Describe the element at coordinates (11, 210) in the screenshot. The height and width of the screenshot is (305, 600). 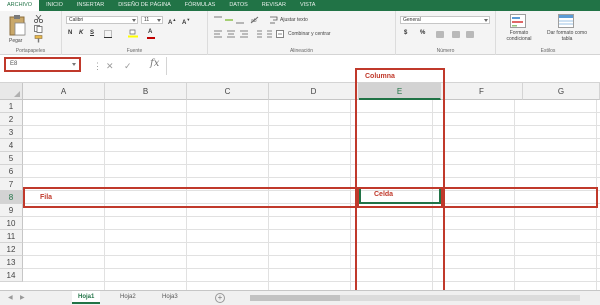
I see `row-header-9: 9` at that location.